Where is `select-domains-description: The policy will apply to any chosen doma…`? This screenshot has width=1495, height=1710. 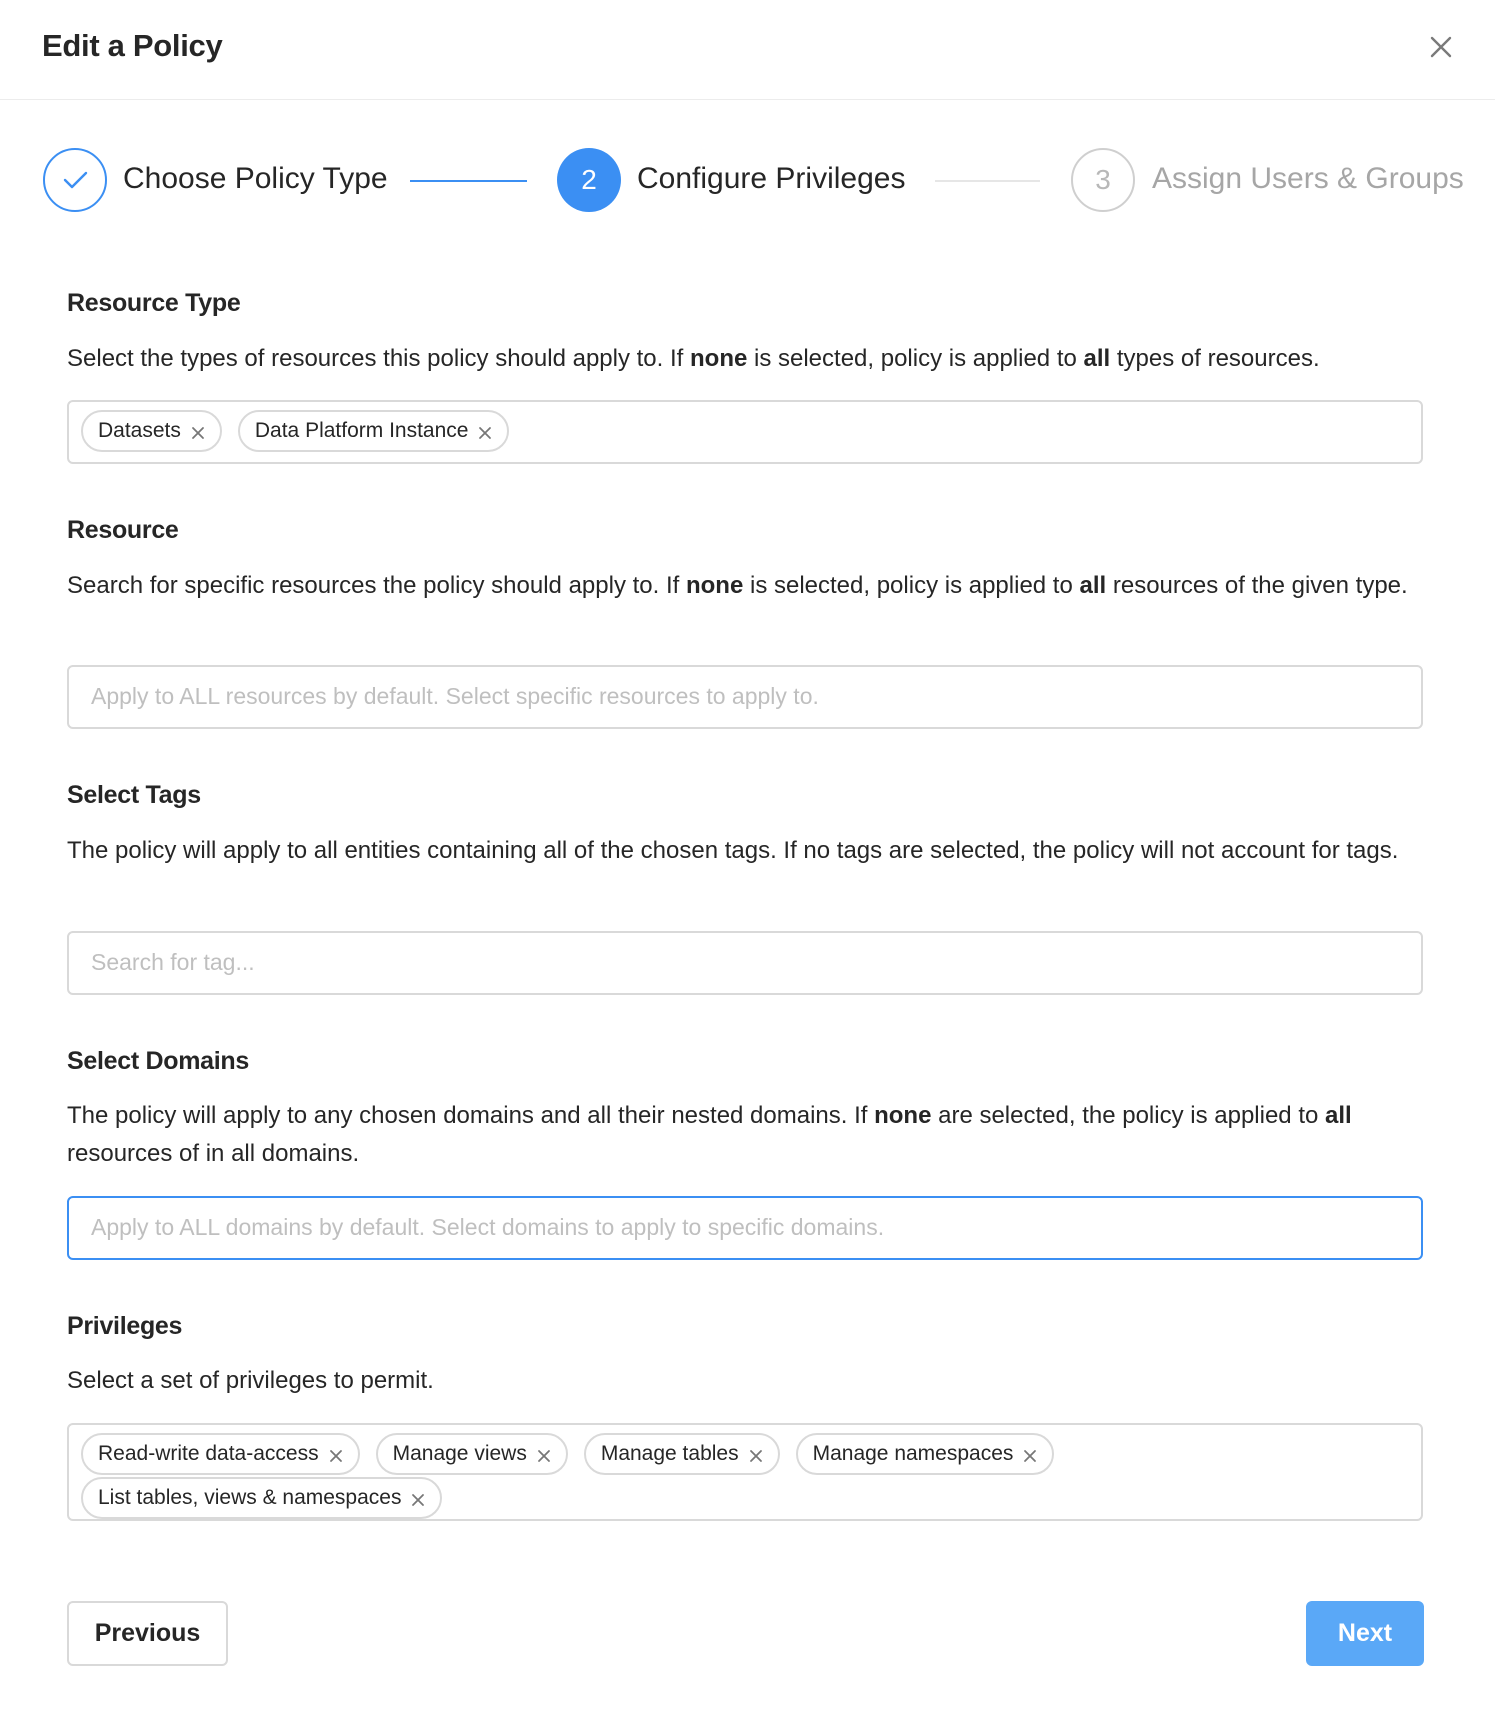 select-domains-description: The policy will apply to any chosen doma… is located at coordinates (709, 1134).